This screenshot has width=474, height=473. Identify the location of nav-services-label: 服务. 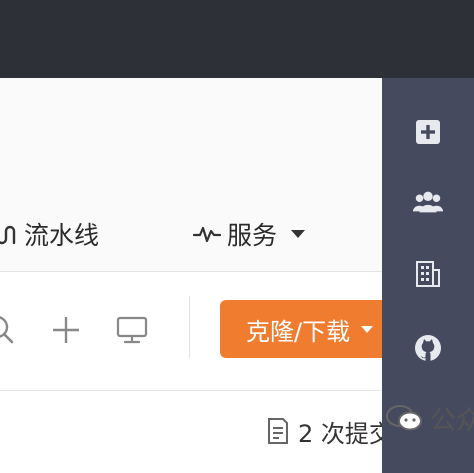
(252, 235).